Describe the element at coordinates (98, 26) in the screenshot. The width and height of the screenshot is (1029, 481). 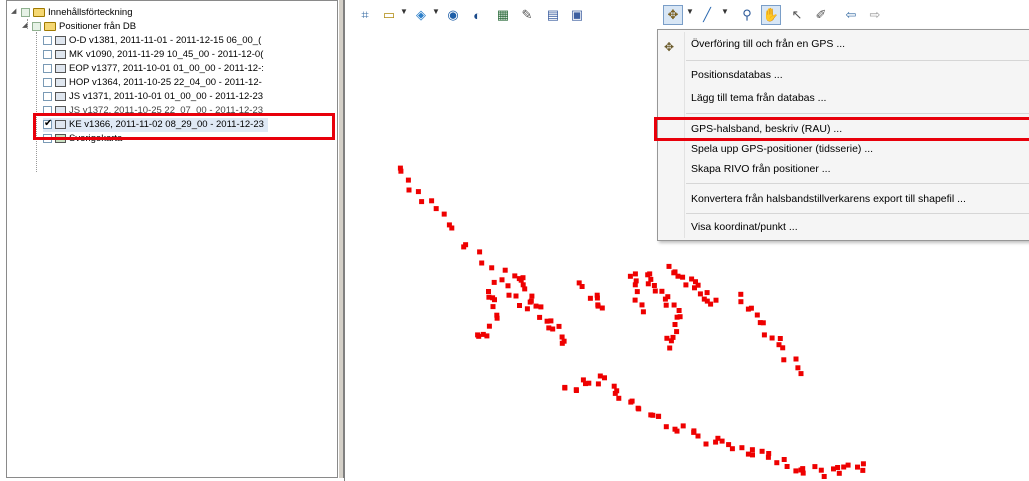
I see `tree-group-label: Positioner från DB` at that location.